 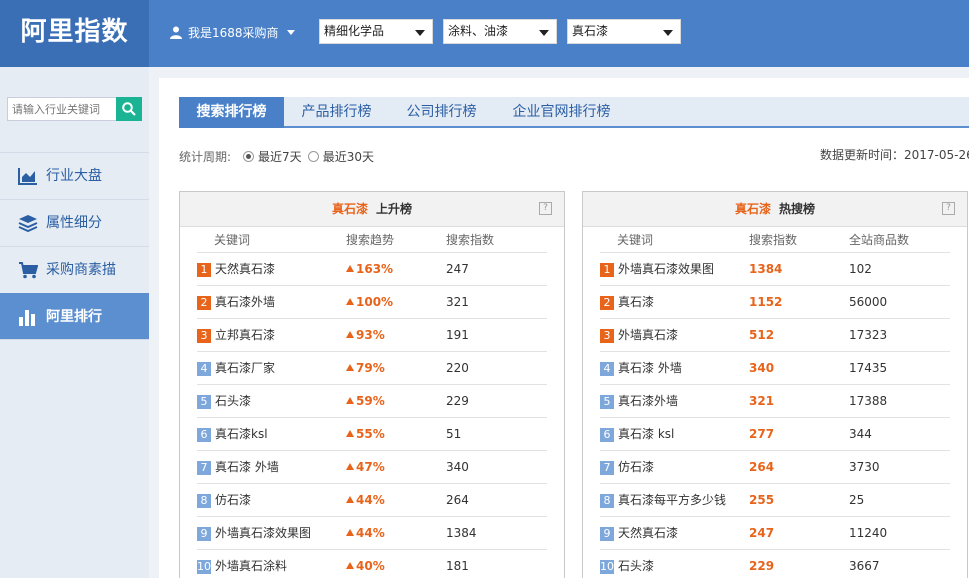 I want to click on search-button, so click(x=129, y=109).